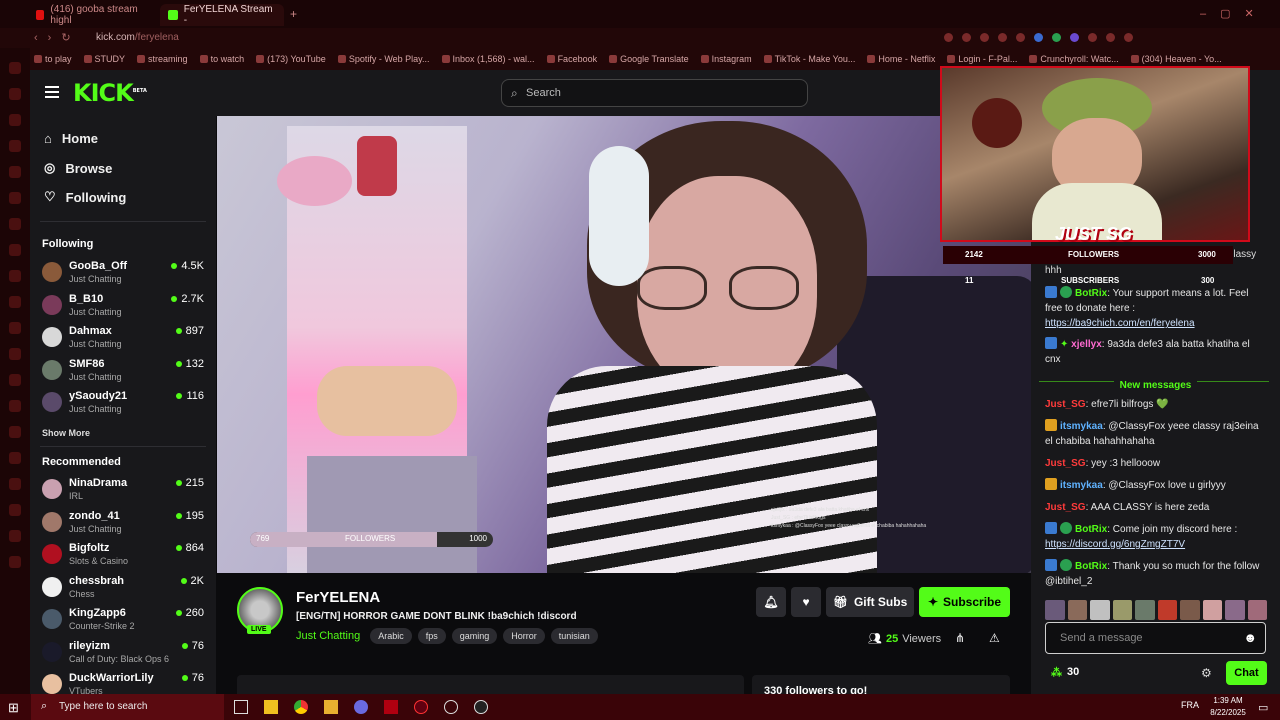  I want to click on chat-link: https://discord.gg/6ngZmgZT7V, so click(1115, 544).